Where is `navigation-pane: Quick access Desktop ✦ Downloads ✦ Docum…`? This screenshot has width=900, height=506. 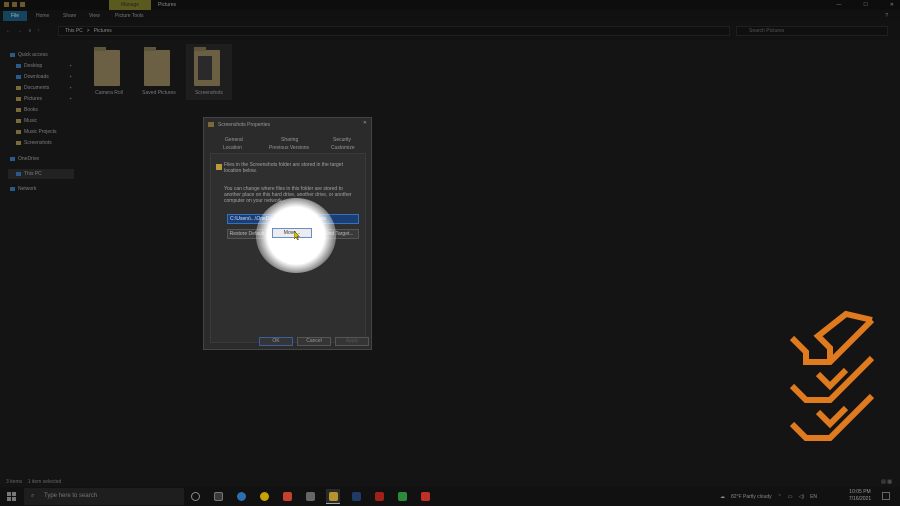
navigation-pane: Quick access Desktop ✦ Downloads ✦ Docum… is located at coordinates (40, 260).